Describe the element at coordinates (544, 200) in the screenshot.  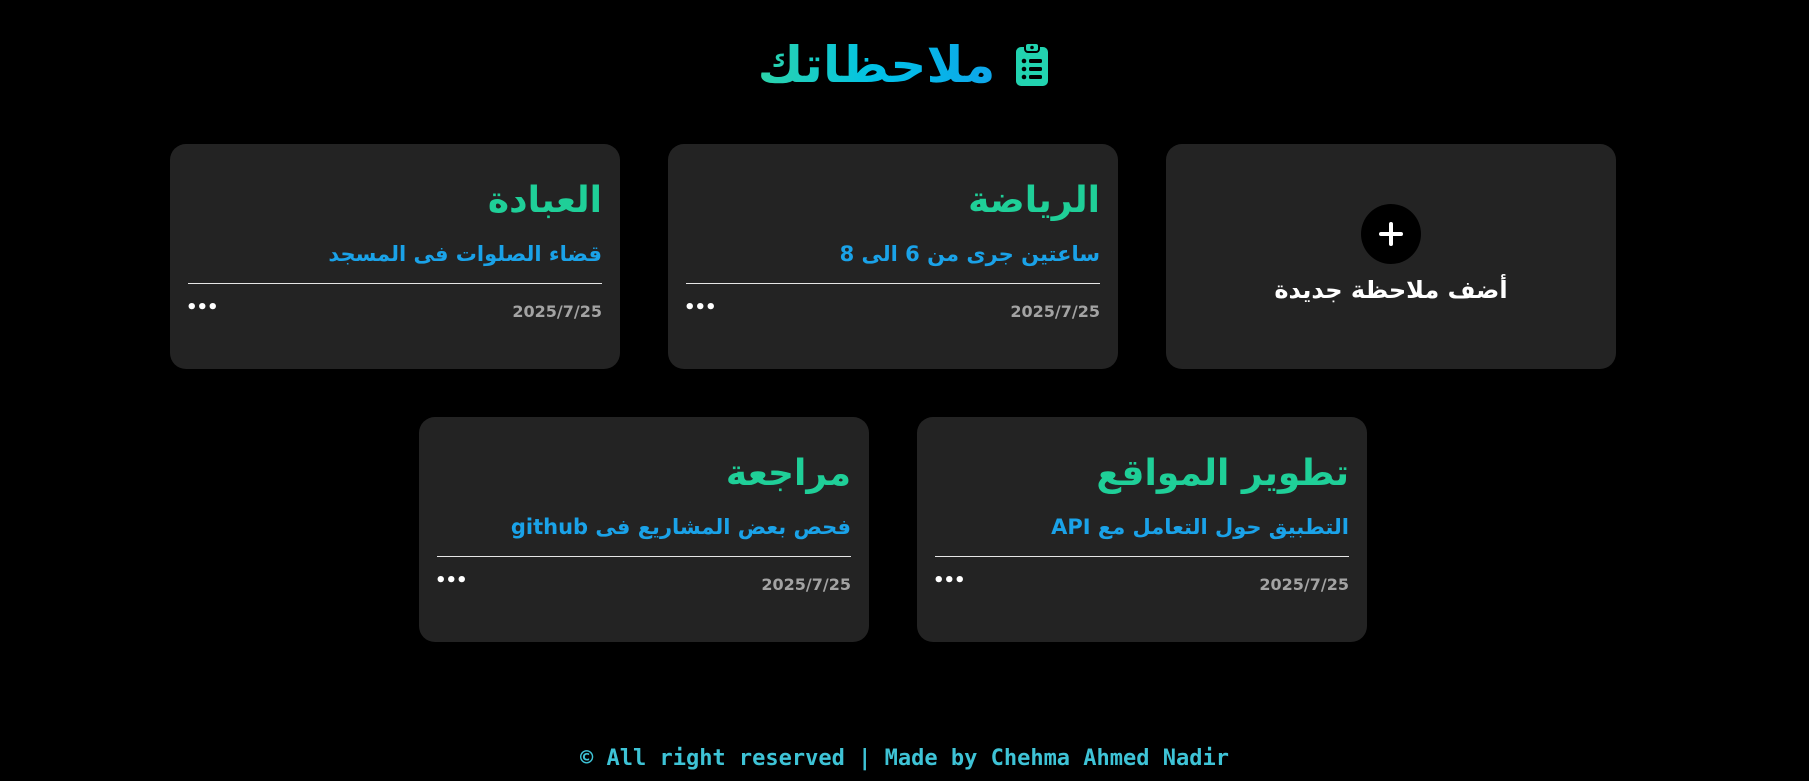
I see `note-title: العبادة` at that location.